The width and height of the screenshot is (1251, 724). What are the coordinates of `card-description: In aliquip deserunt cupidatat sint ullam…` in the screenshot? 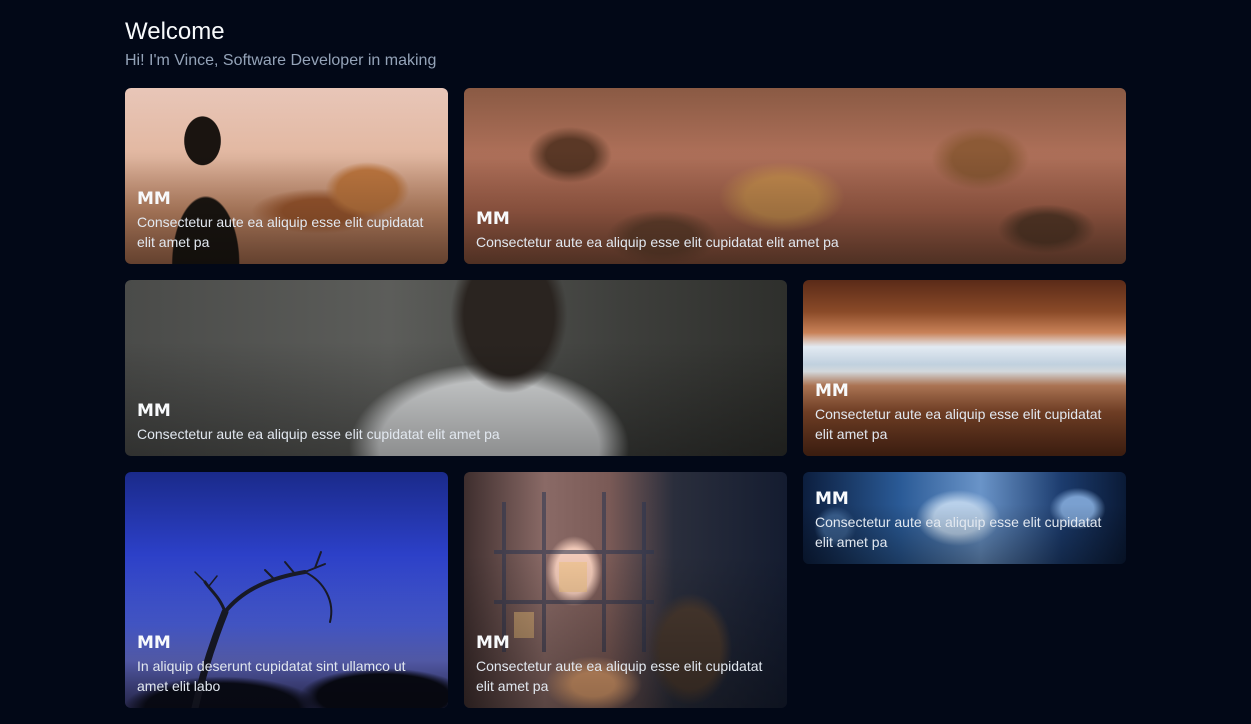 It's located at (271, 676).